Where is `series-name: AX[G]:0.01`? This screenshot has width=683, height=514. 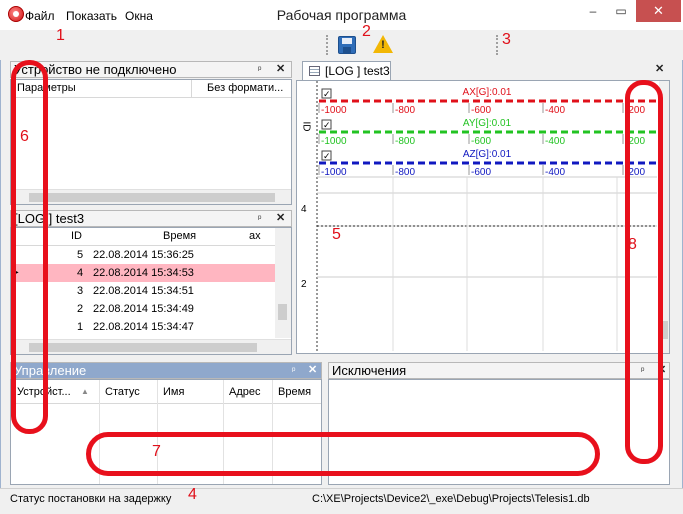 series-name: AX[G]:0.01 is located at coordinates (487, 92).